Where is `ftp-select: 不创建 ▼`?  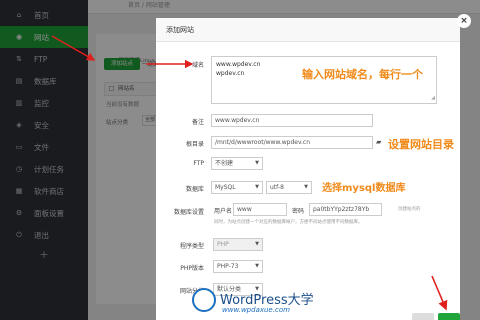
ftp-select: 不创建 ▼ is located at coordinates (237, 163).